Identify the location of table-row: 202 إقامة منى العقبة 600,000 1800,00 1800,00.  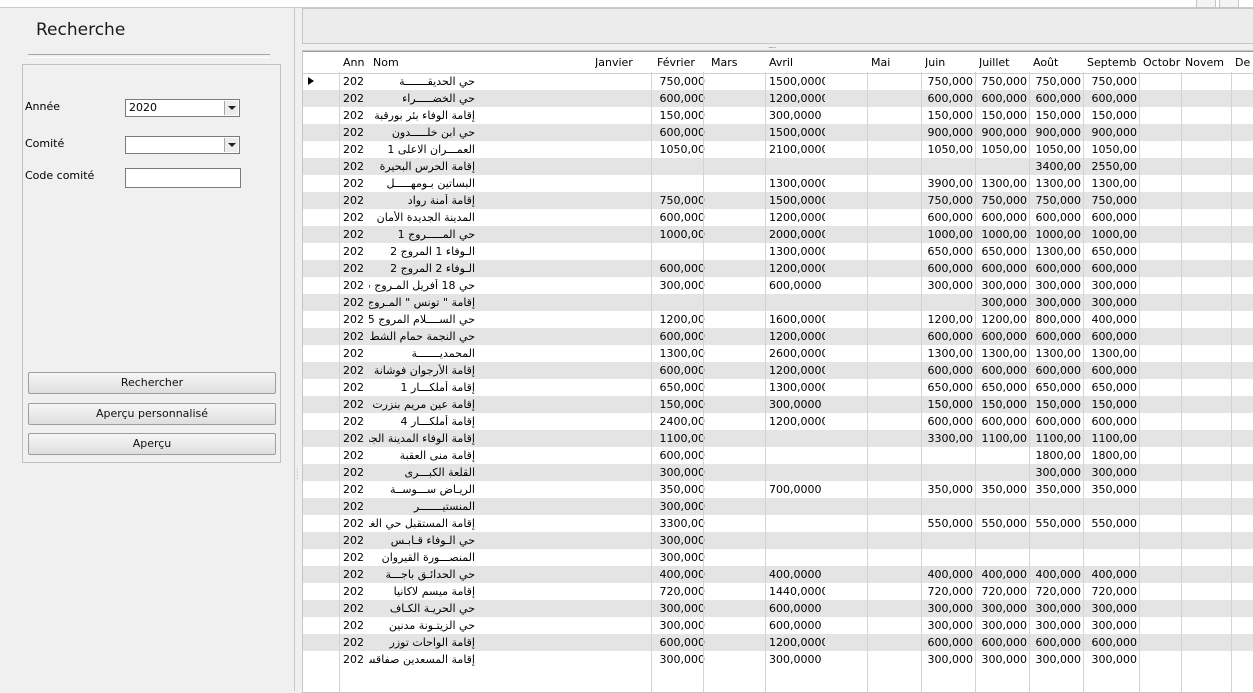
(778, 455).